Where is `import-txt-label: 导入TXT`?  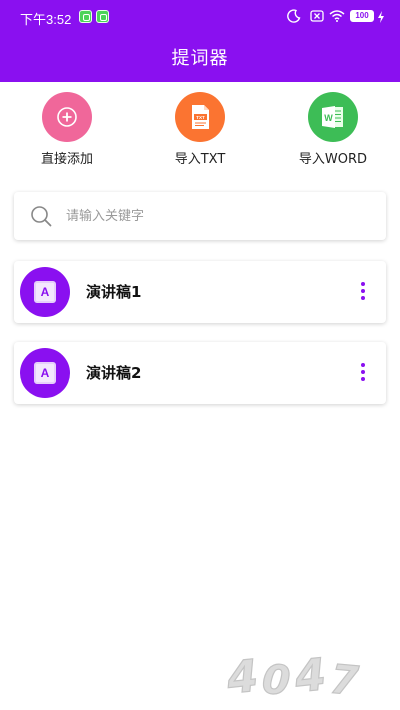 import-txt-label: 导入TXT is located at coordinates (200, 159).